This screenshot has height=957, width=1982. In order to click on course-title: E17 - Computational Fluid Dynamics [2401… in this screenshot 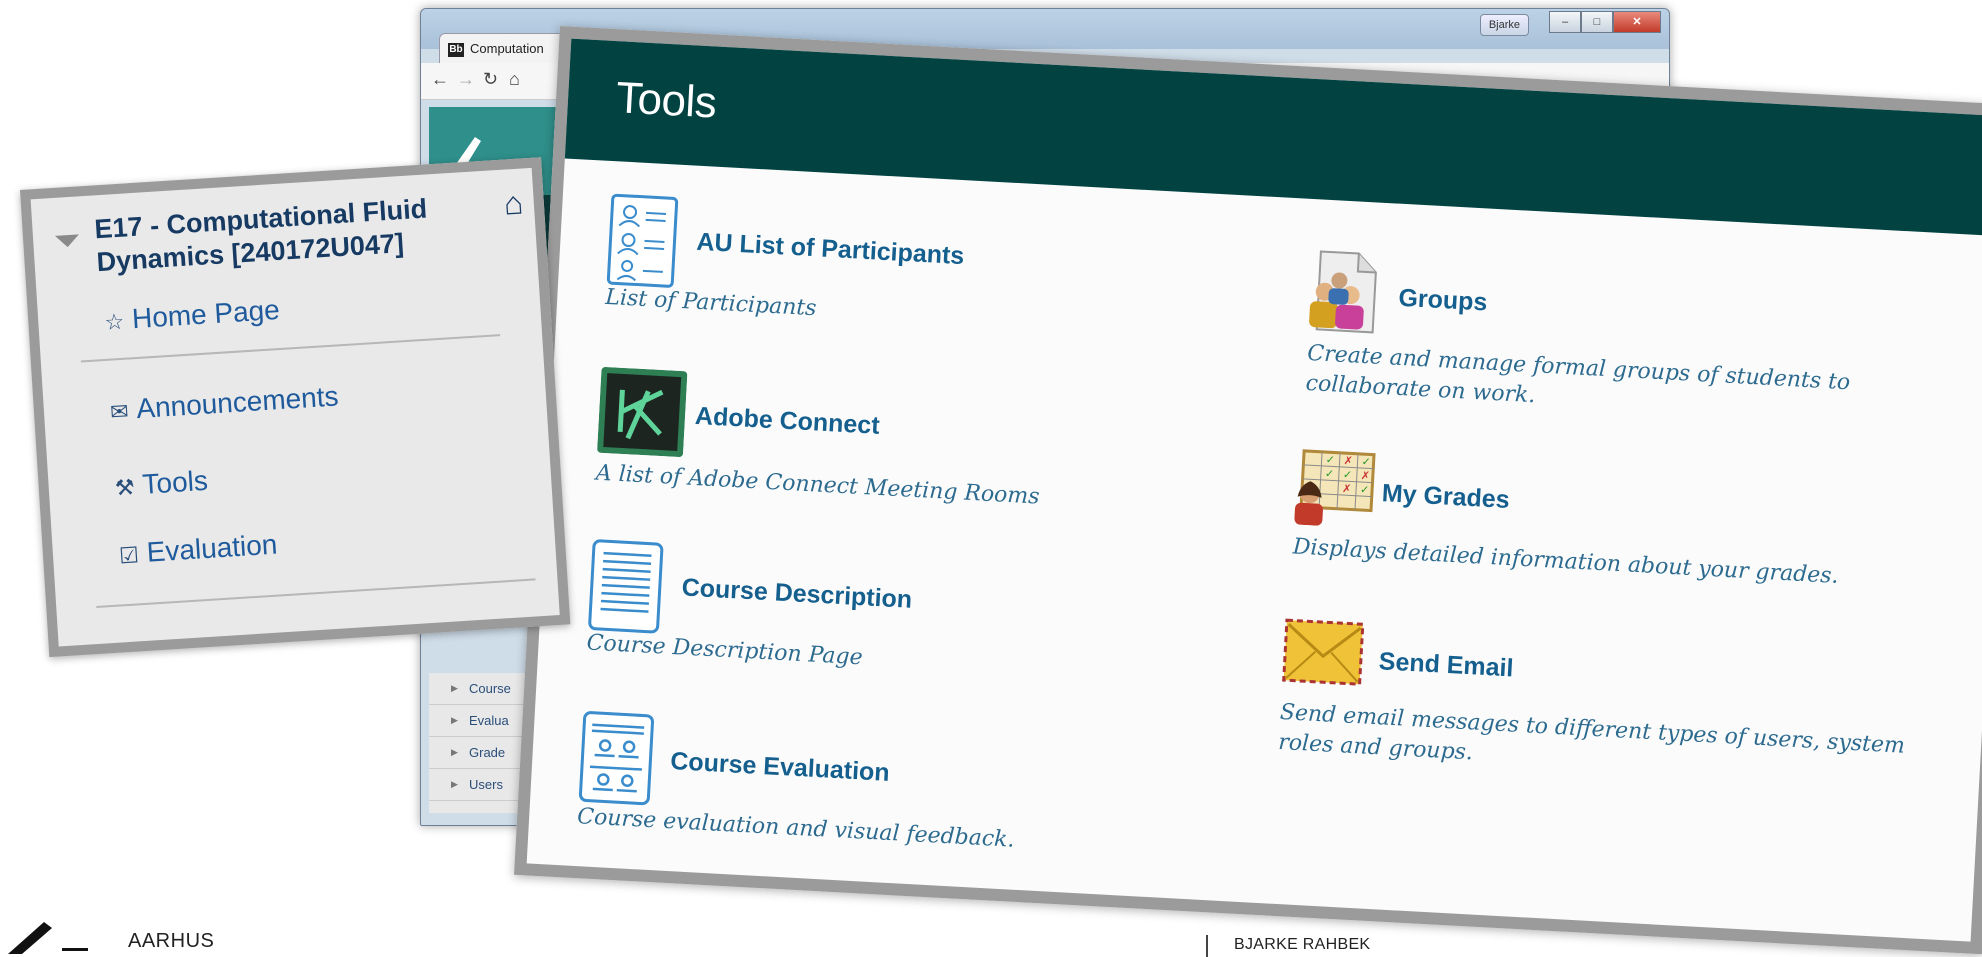, I will do `click(295, 233)`.